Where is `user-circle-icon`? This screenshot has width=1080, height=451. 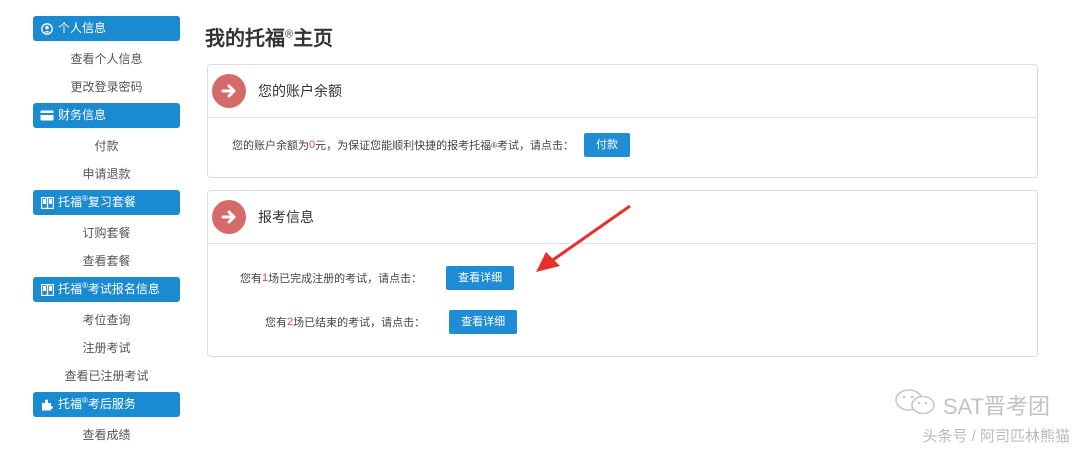
user-circle-icon is located at coordinates (47, 29).